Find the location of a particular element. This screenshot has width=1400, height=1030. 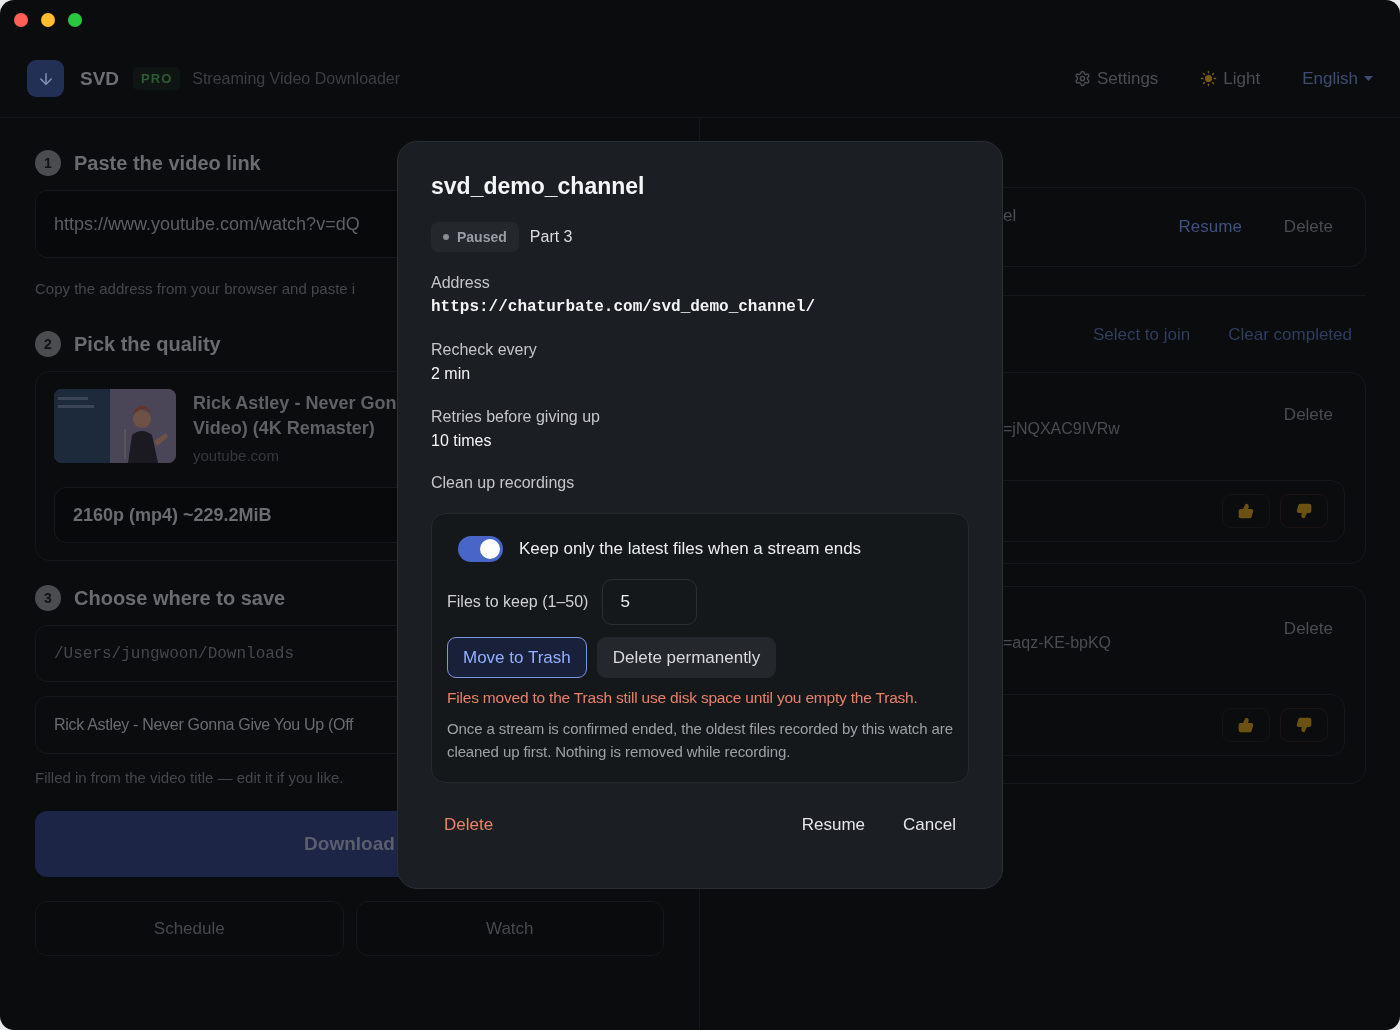

dialog-button: Cancel is located at coordinates (929, 825).